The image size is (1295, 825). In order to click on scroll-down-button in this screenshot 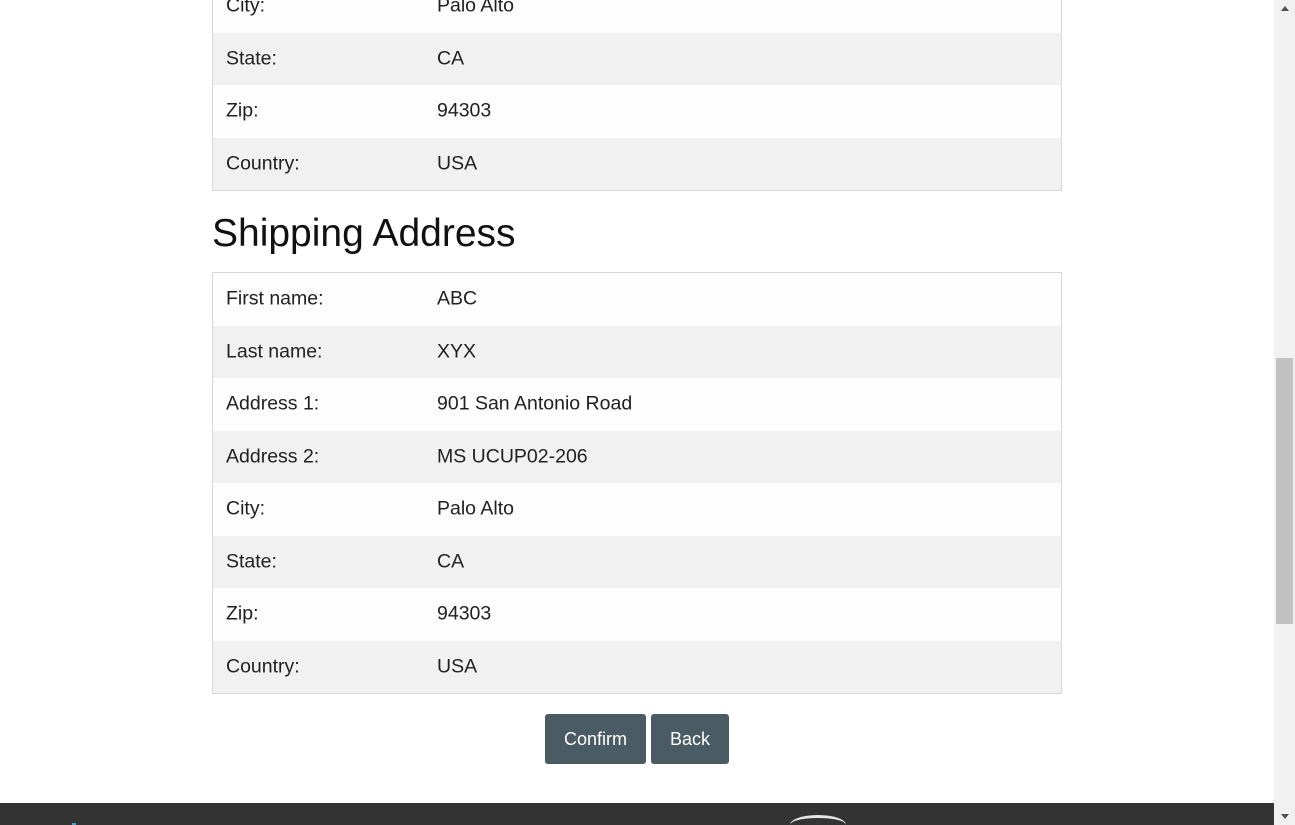, I will do `click(1284, 816)`.